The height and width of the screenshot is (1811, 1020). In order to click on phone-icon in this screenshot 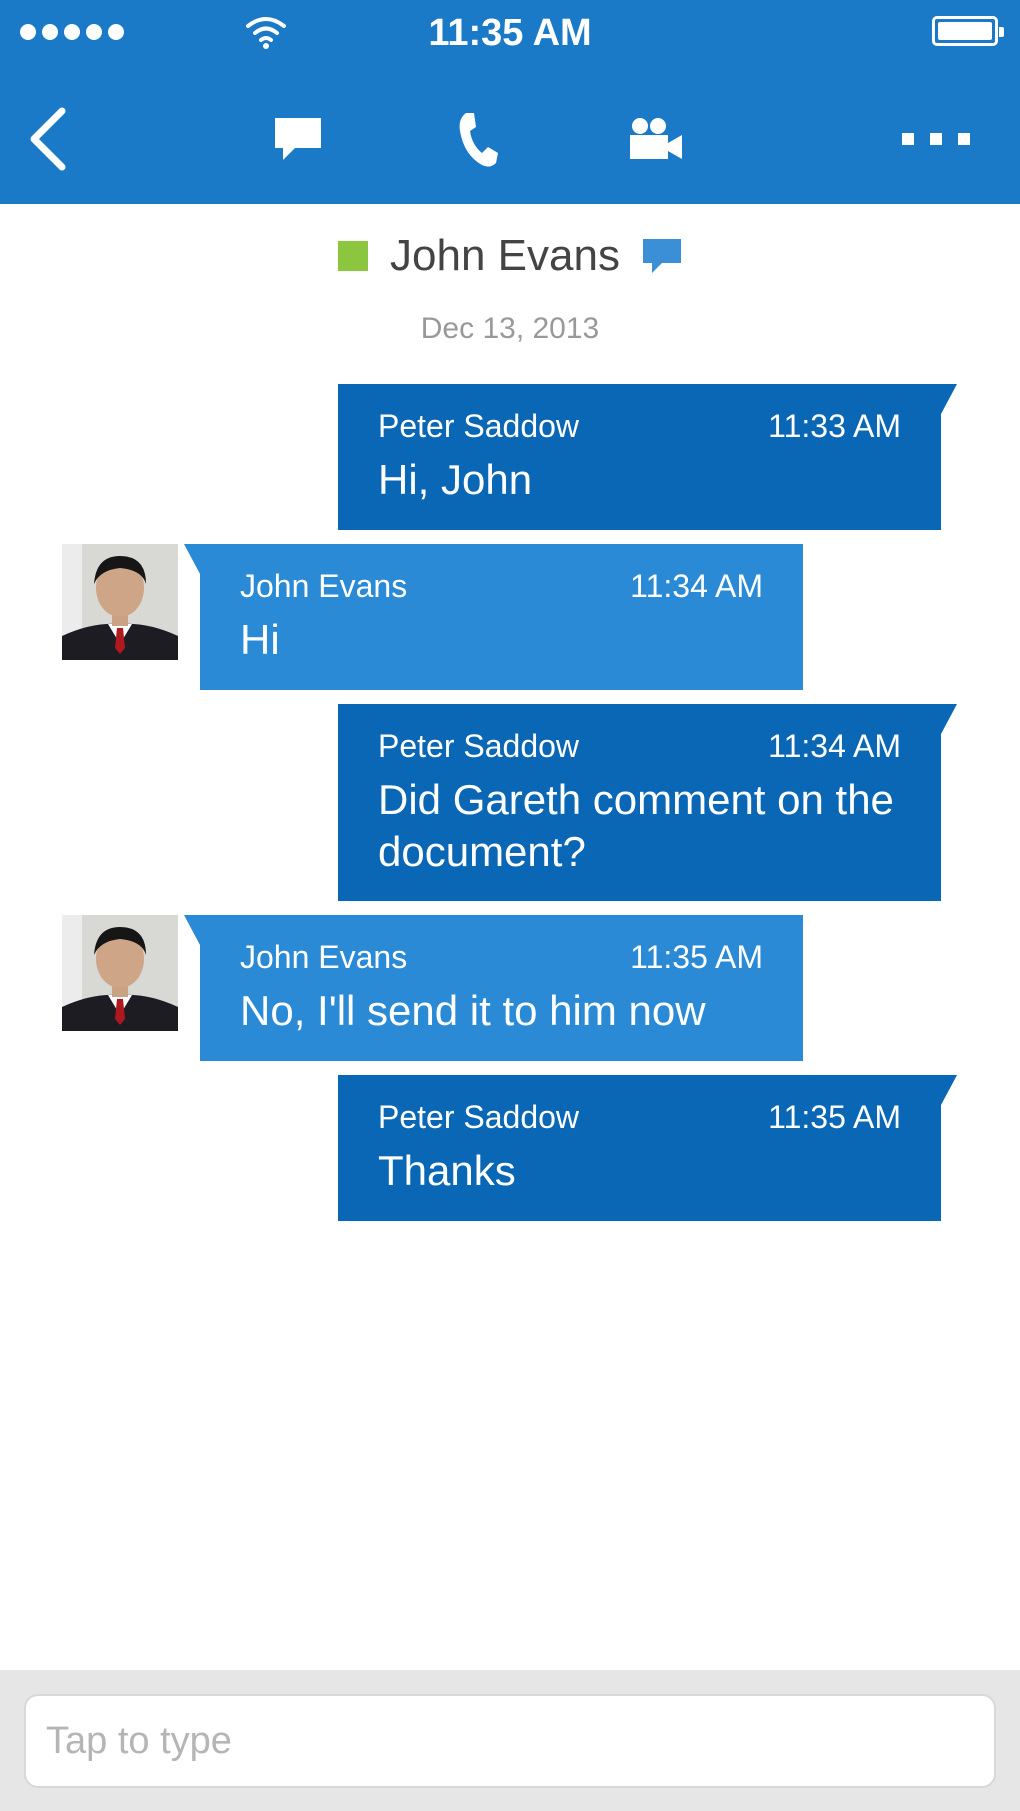, I will do `click(478, 140)`.